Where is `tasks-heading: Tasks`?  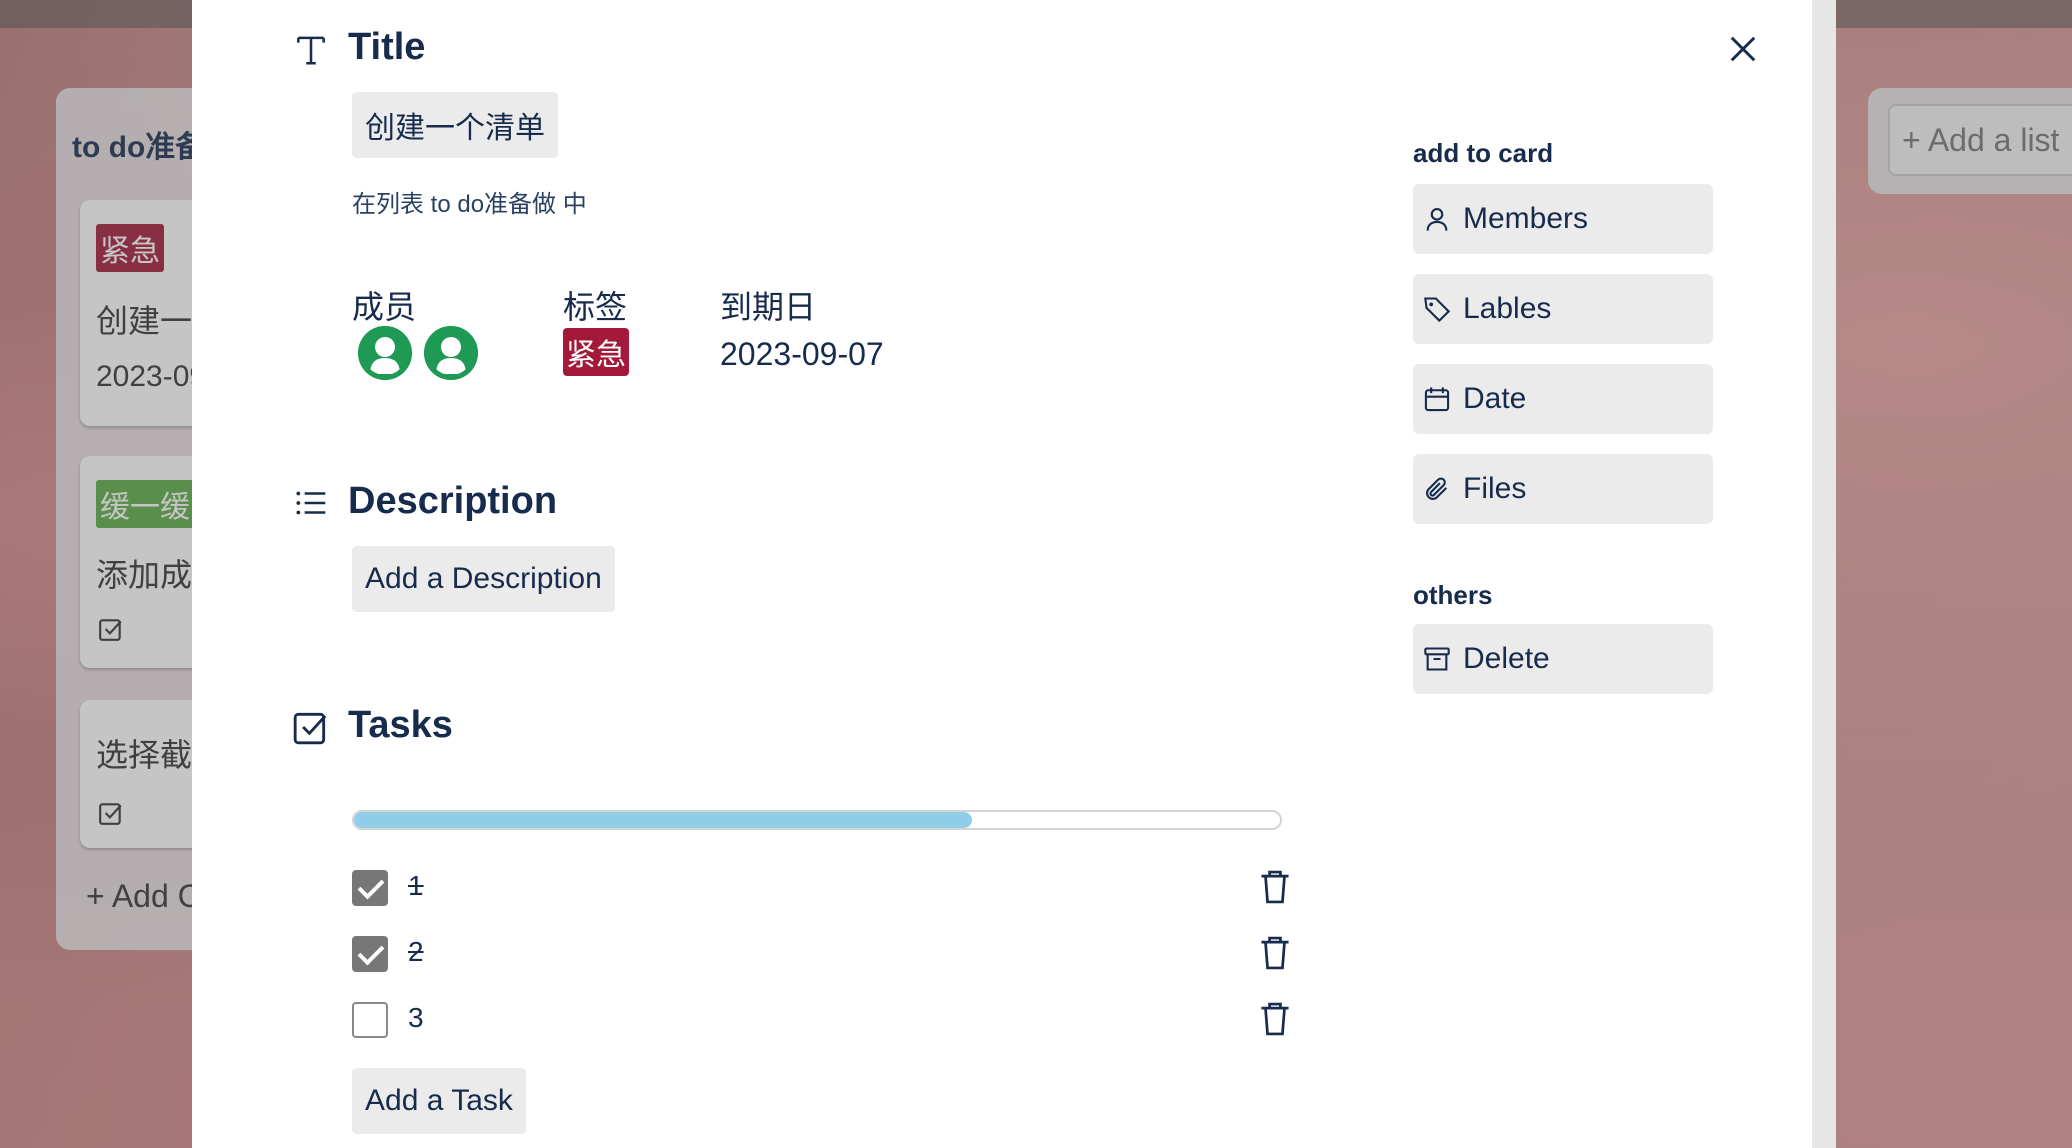
tasks-heading: Tasks is located at coordinates (400, 725).